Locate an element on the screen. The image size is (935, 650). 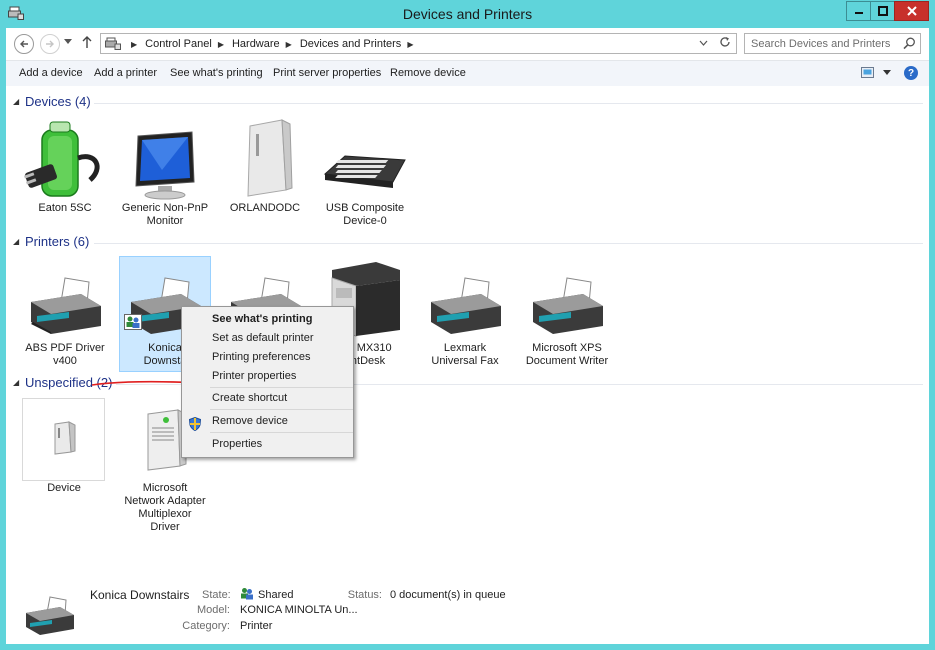
change-view-icon is located at coordinates (867, 72).